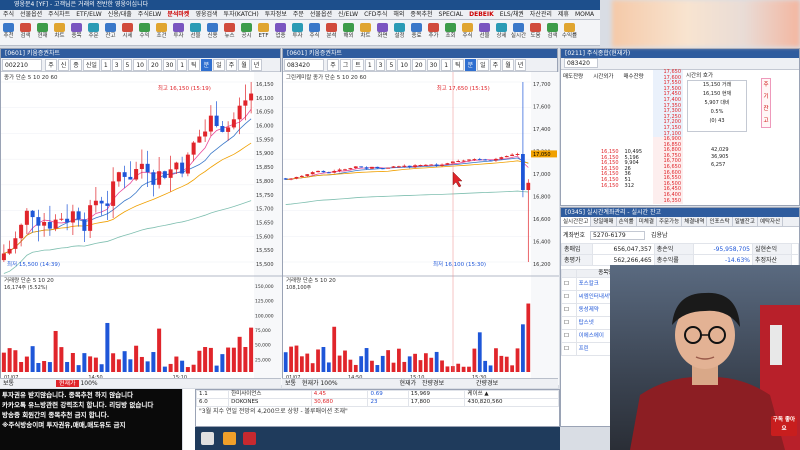 The image size is (800, 450). What do you see at coordinates (42, 33) in the screenshot?
I see `toolbar-button-2: 현재` at bounding box center [42, 33].